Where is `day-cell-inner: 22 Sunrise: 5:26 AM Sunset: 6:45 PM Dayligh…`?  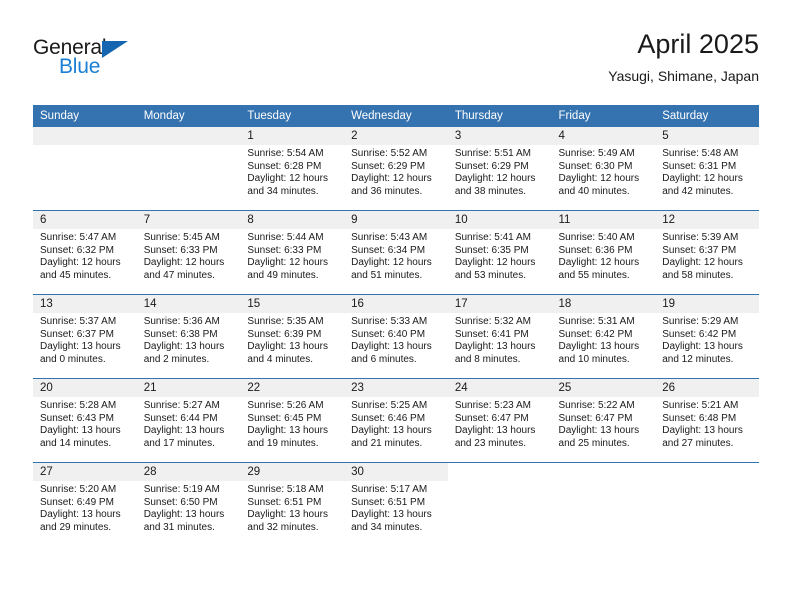
day-cell-inner: 22 Sunrise: 5:26 AM Sunset: 6:45 PM Dayligh… is located at coordinates (292, 420).